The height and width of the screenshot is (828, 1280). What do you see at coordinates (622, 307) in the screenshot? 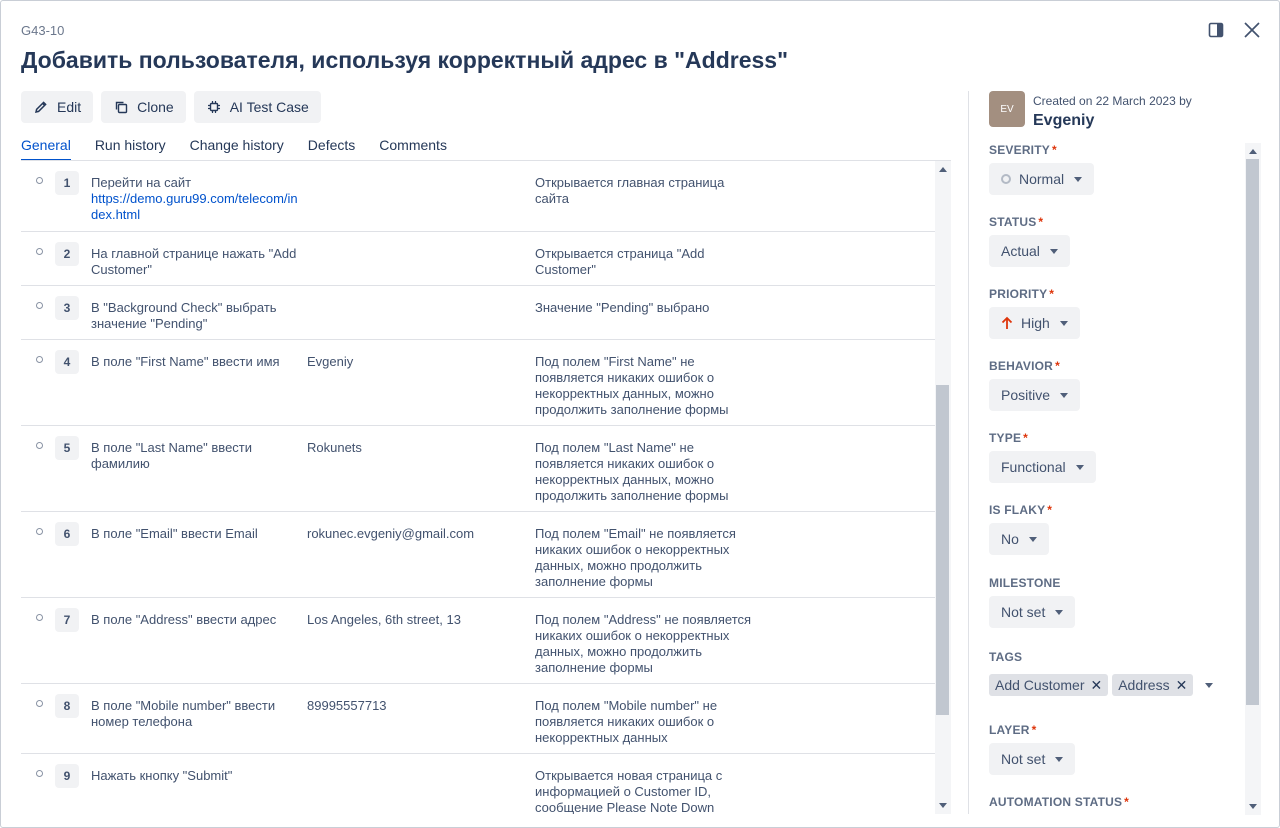
I see `step-expected: Значение "Pending" выбрано` at bounding box center [622, 307].